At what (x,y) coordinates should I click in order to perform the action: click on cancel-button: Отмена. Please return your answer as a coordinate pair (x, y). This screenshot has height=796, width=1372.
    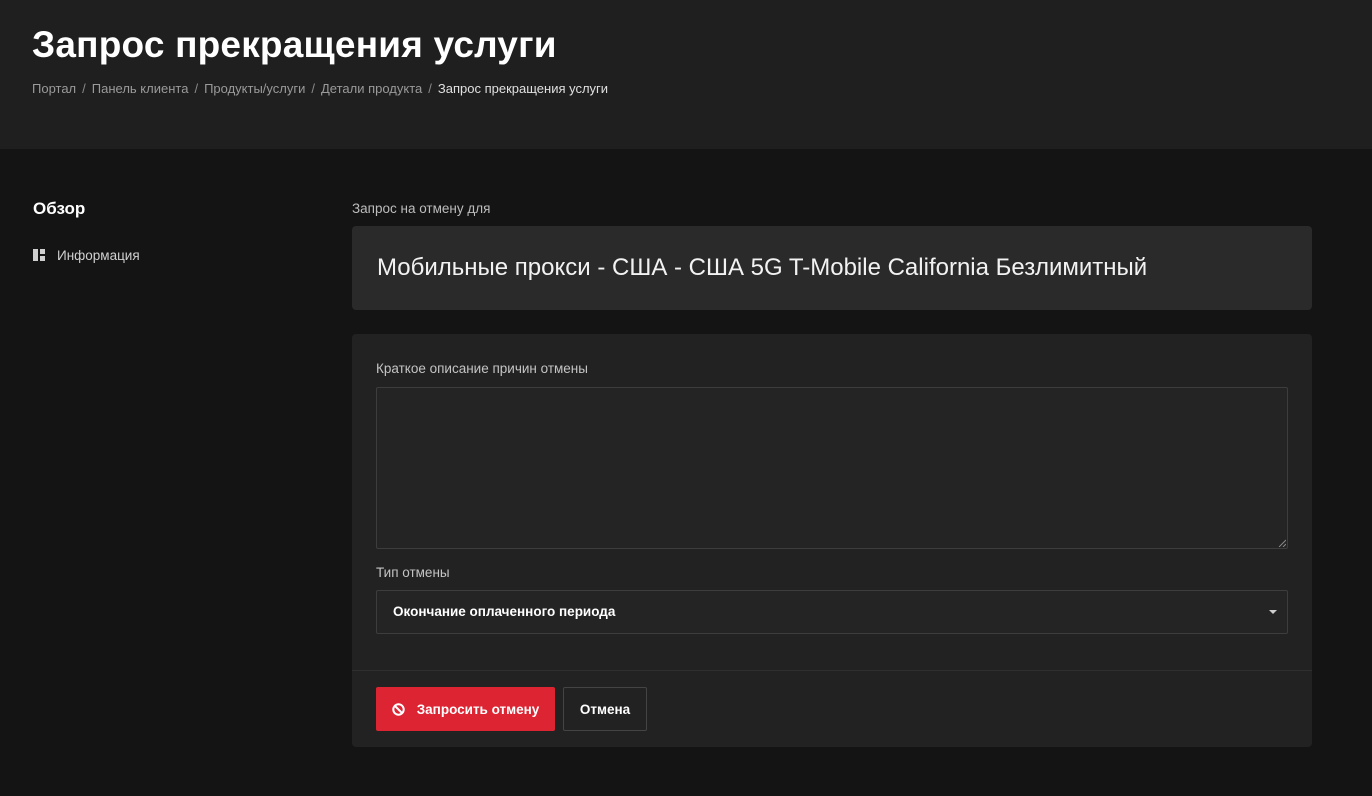
    Looking at the image, I should click on (605, 709).